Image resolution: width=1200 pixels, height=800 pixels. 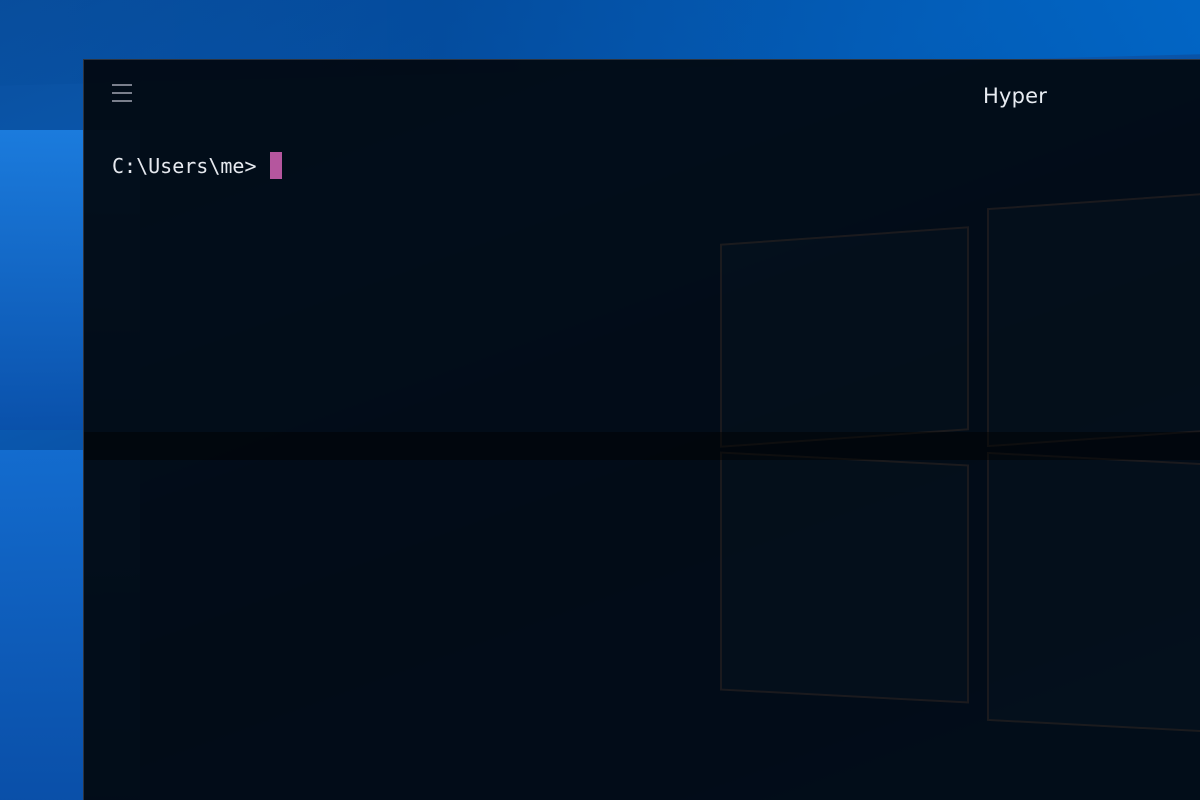 What do you see at coordinates (275, 165) in the screenshot?
I see `text-cursor` at bounding box center [275, 165].